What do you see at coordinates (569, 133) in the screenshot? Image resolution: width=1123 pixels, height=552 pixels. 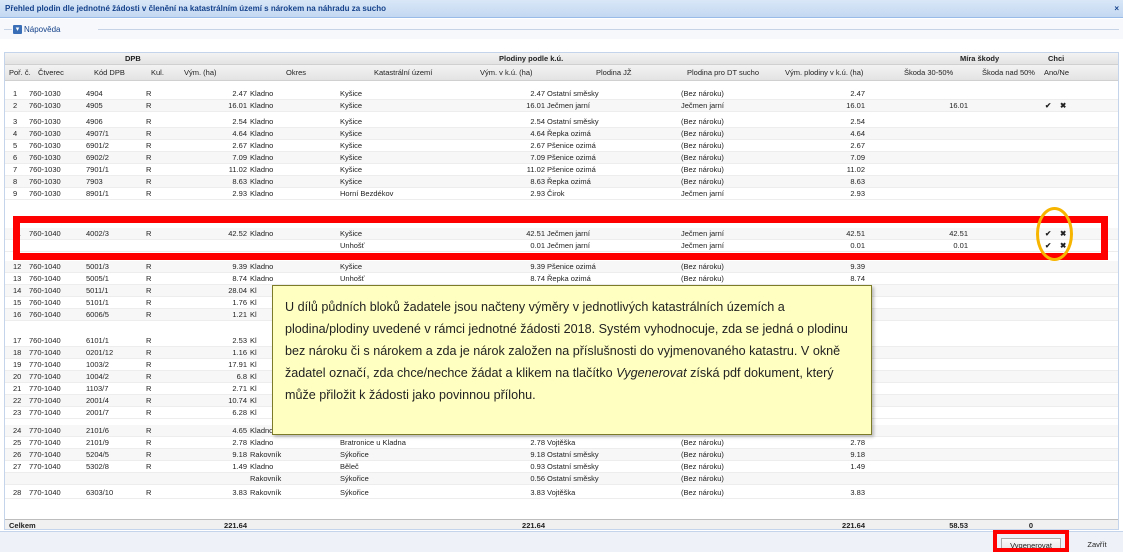 I see `cell-plodina: Řepka ozimá` at bounding box center [569, 133].